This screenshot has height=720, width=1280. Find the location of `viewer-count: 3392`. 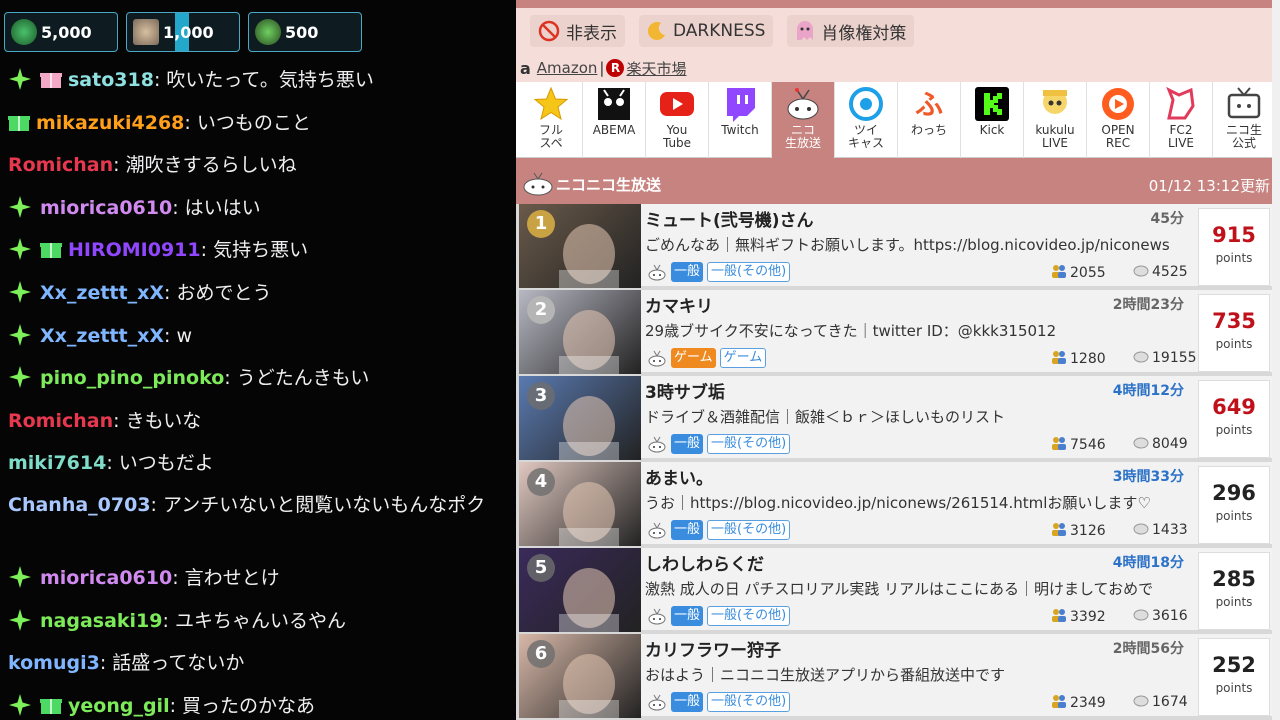

viewer-count: 3392 is located at coordinates (1078, 616).